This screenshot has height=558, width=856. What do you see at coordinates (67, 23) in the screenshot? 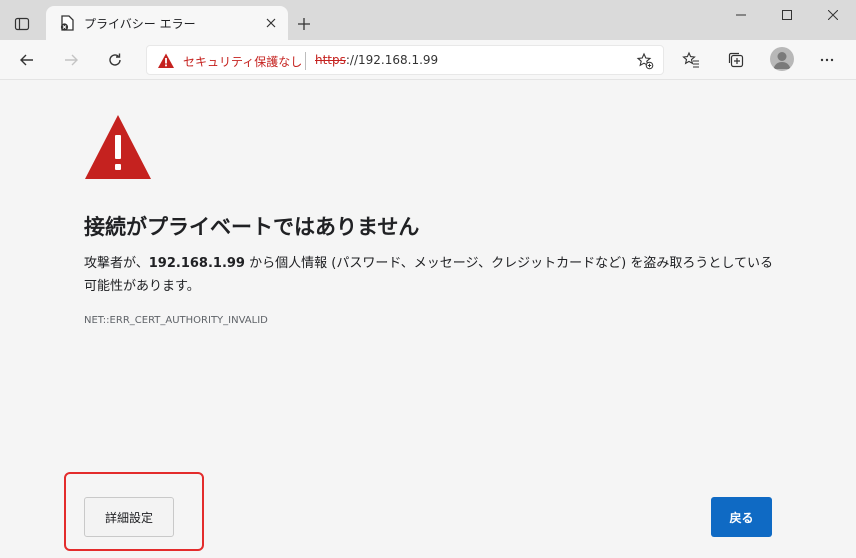
I see `error-page-icon` at bounding box center [67, 23].